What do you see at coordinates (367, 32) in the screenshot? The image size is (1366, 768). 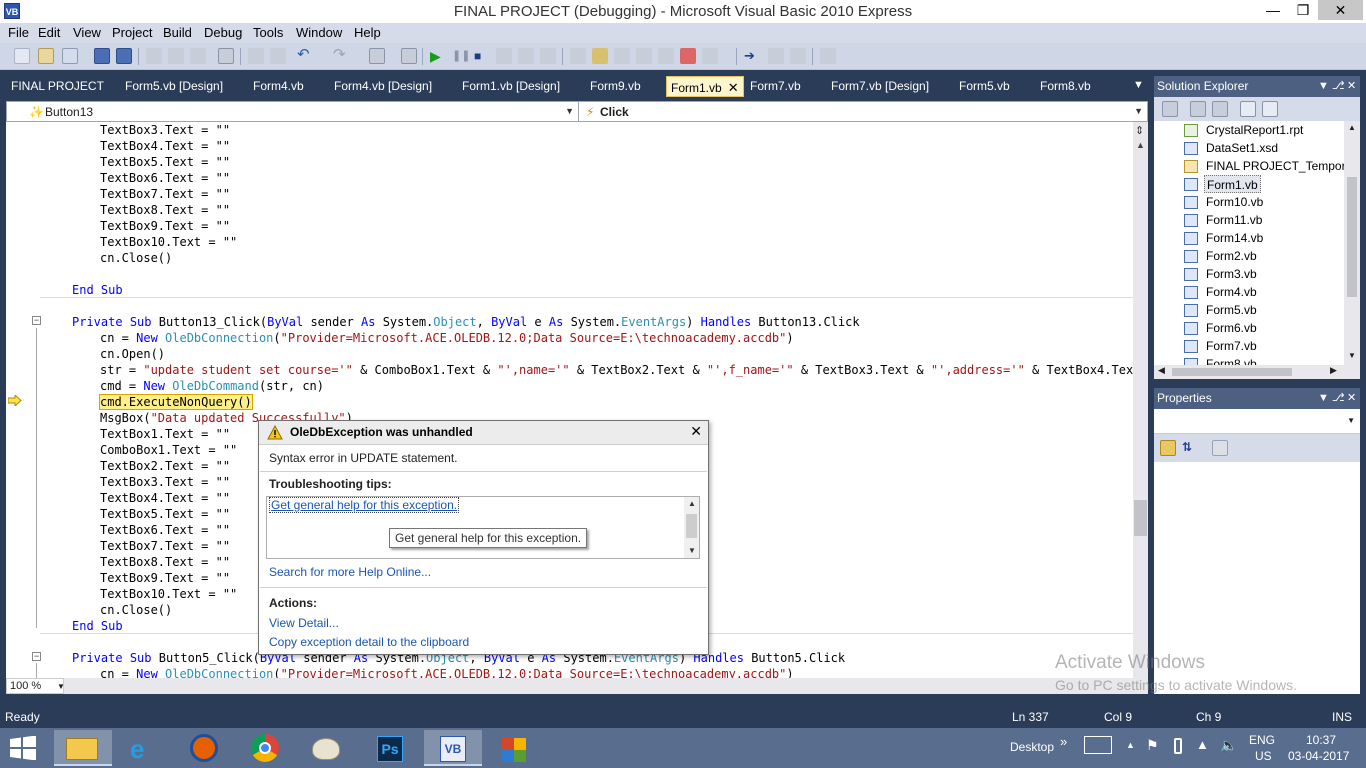 I see `menu-help: Help` at bounding box center [367, 32].